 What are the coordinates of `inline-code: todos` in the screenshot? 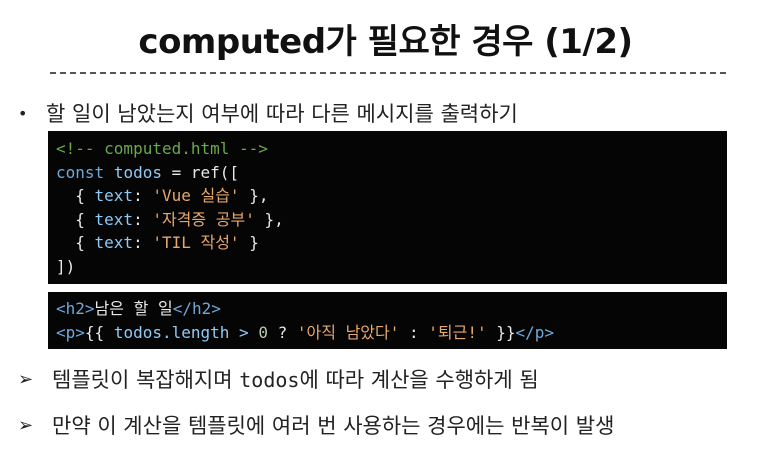 It's located at (269, 380).